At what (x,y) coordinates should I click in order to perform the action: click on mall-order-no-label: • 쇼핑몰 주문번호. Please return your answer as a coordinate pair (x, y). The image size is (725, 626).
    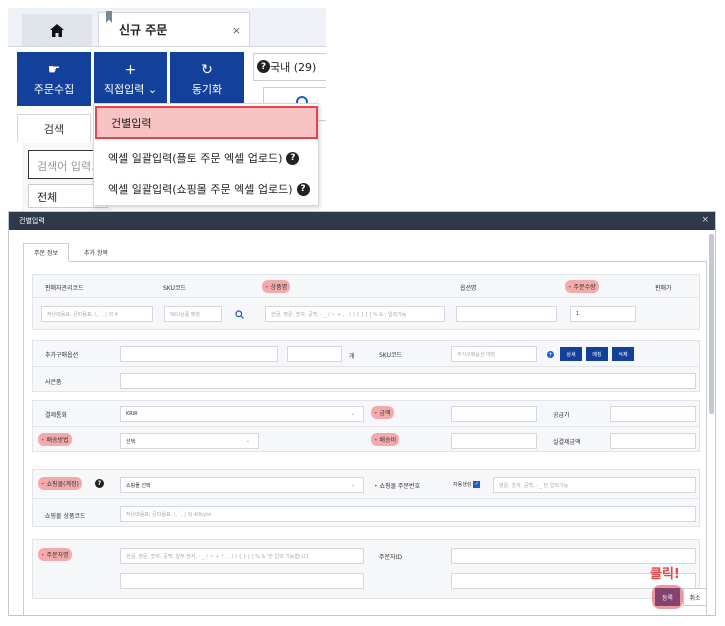
    Looking at the image, I should click on (397, 486).